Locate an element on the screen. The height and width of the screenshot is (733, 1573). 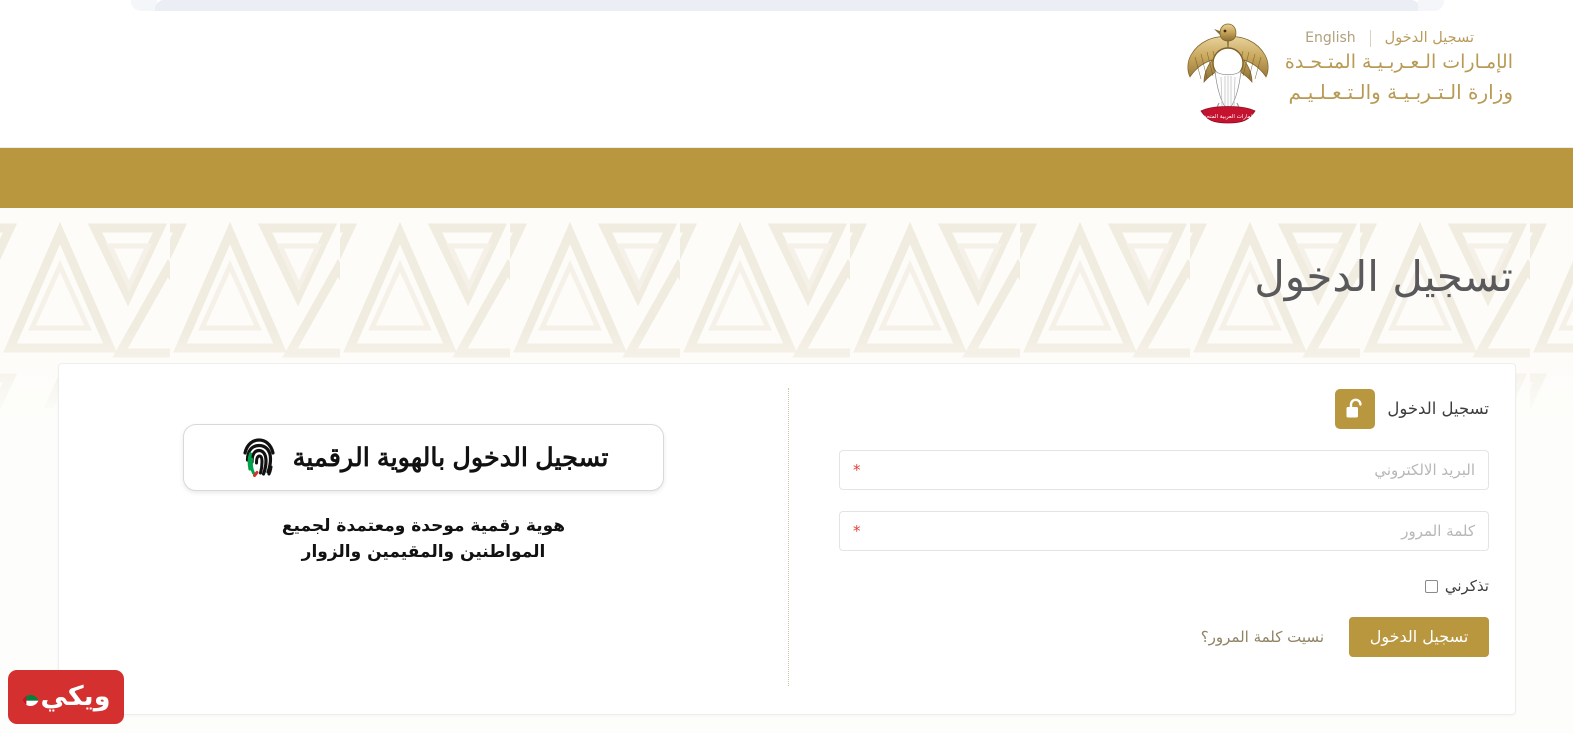
gold-accent-band is located at coordinates (786, 178).